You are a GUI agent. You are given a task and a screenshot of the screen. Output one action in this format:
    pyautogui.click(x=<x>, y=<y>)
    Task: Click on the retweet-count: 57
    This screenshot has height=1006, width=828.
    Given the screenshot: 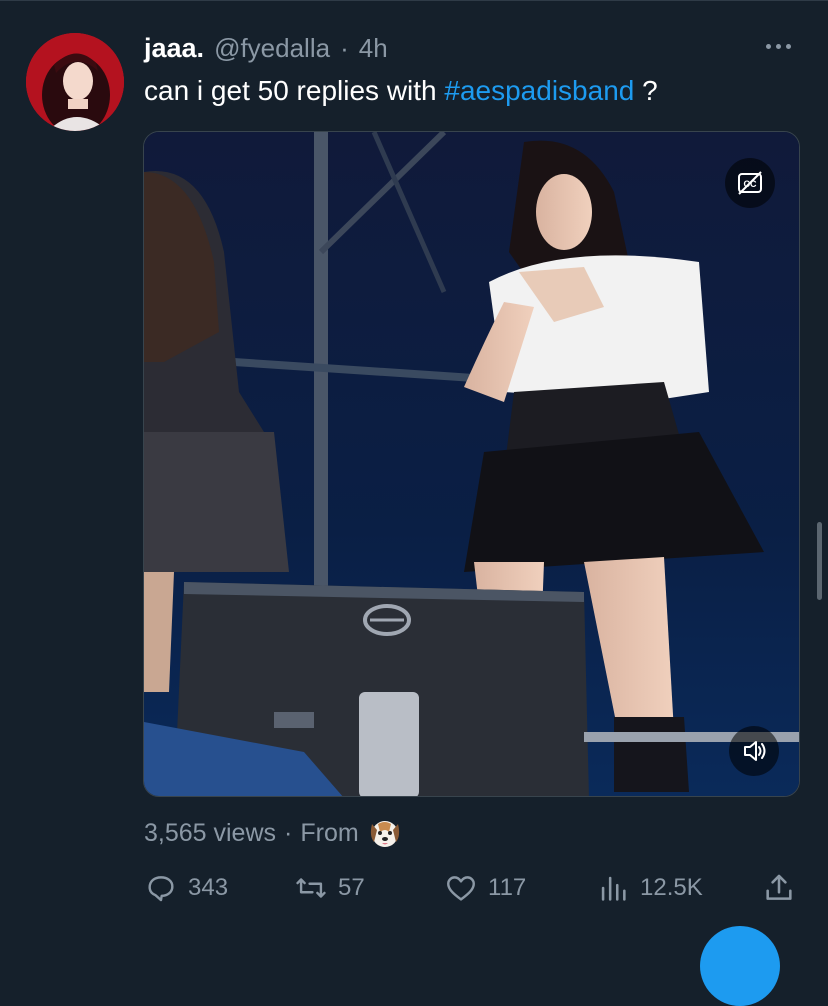 What is the action you would take?
    pyautogui.click(x=351, y=887)
    